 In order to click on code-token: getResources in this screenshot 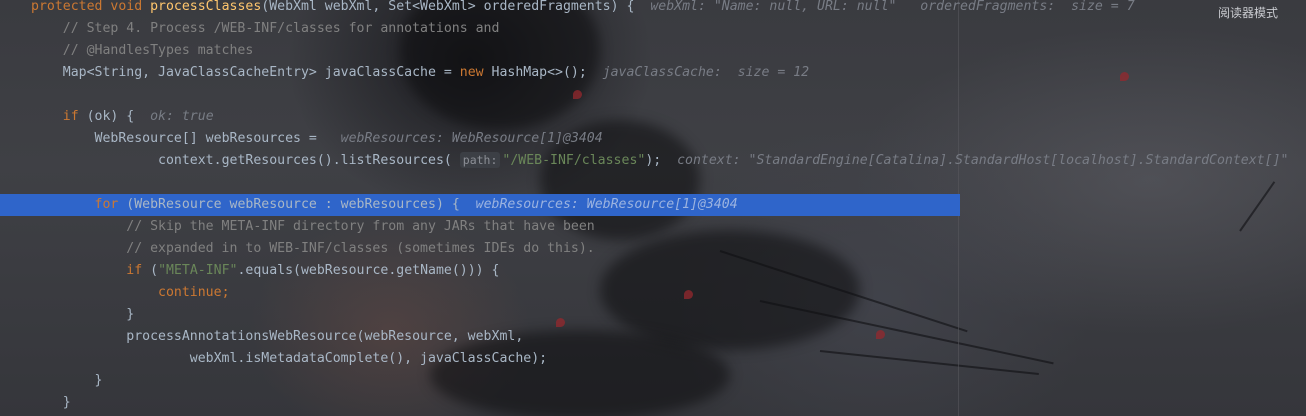, I will do `click(269, 160)`.